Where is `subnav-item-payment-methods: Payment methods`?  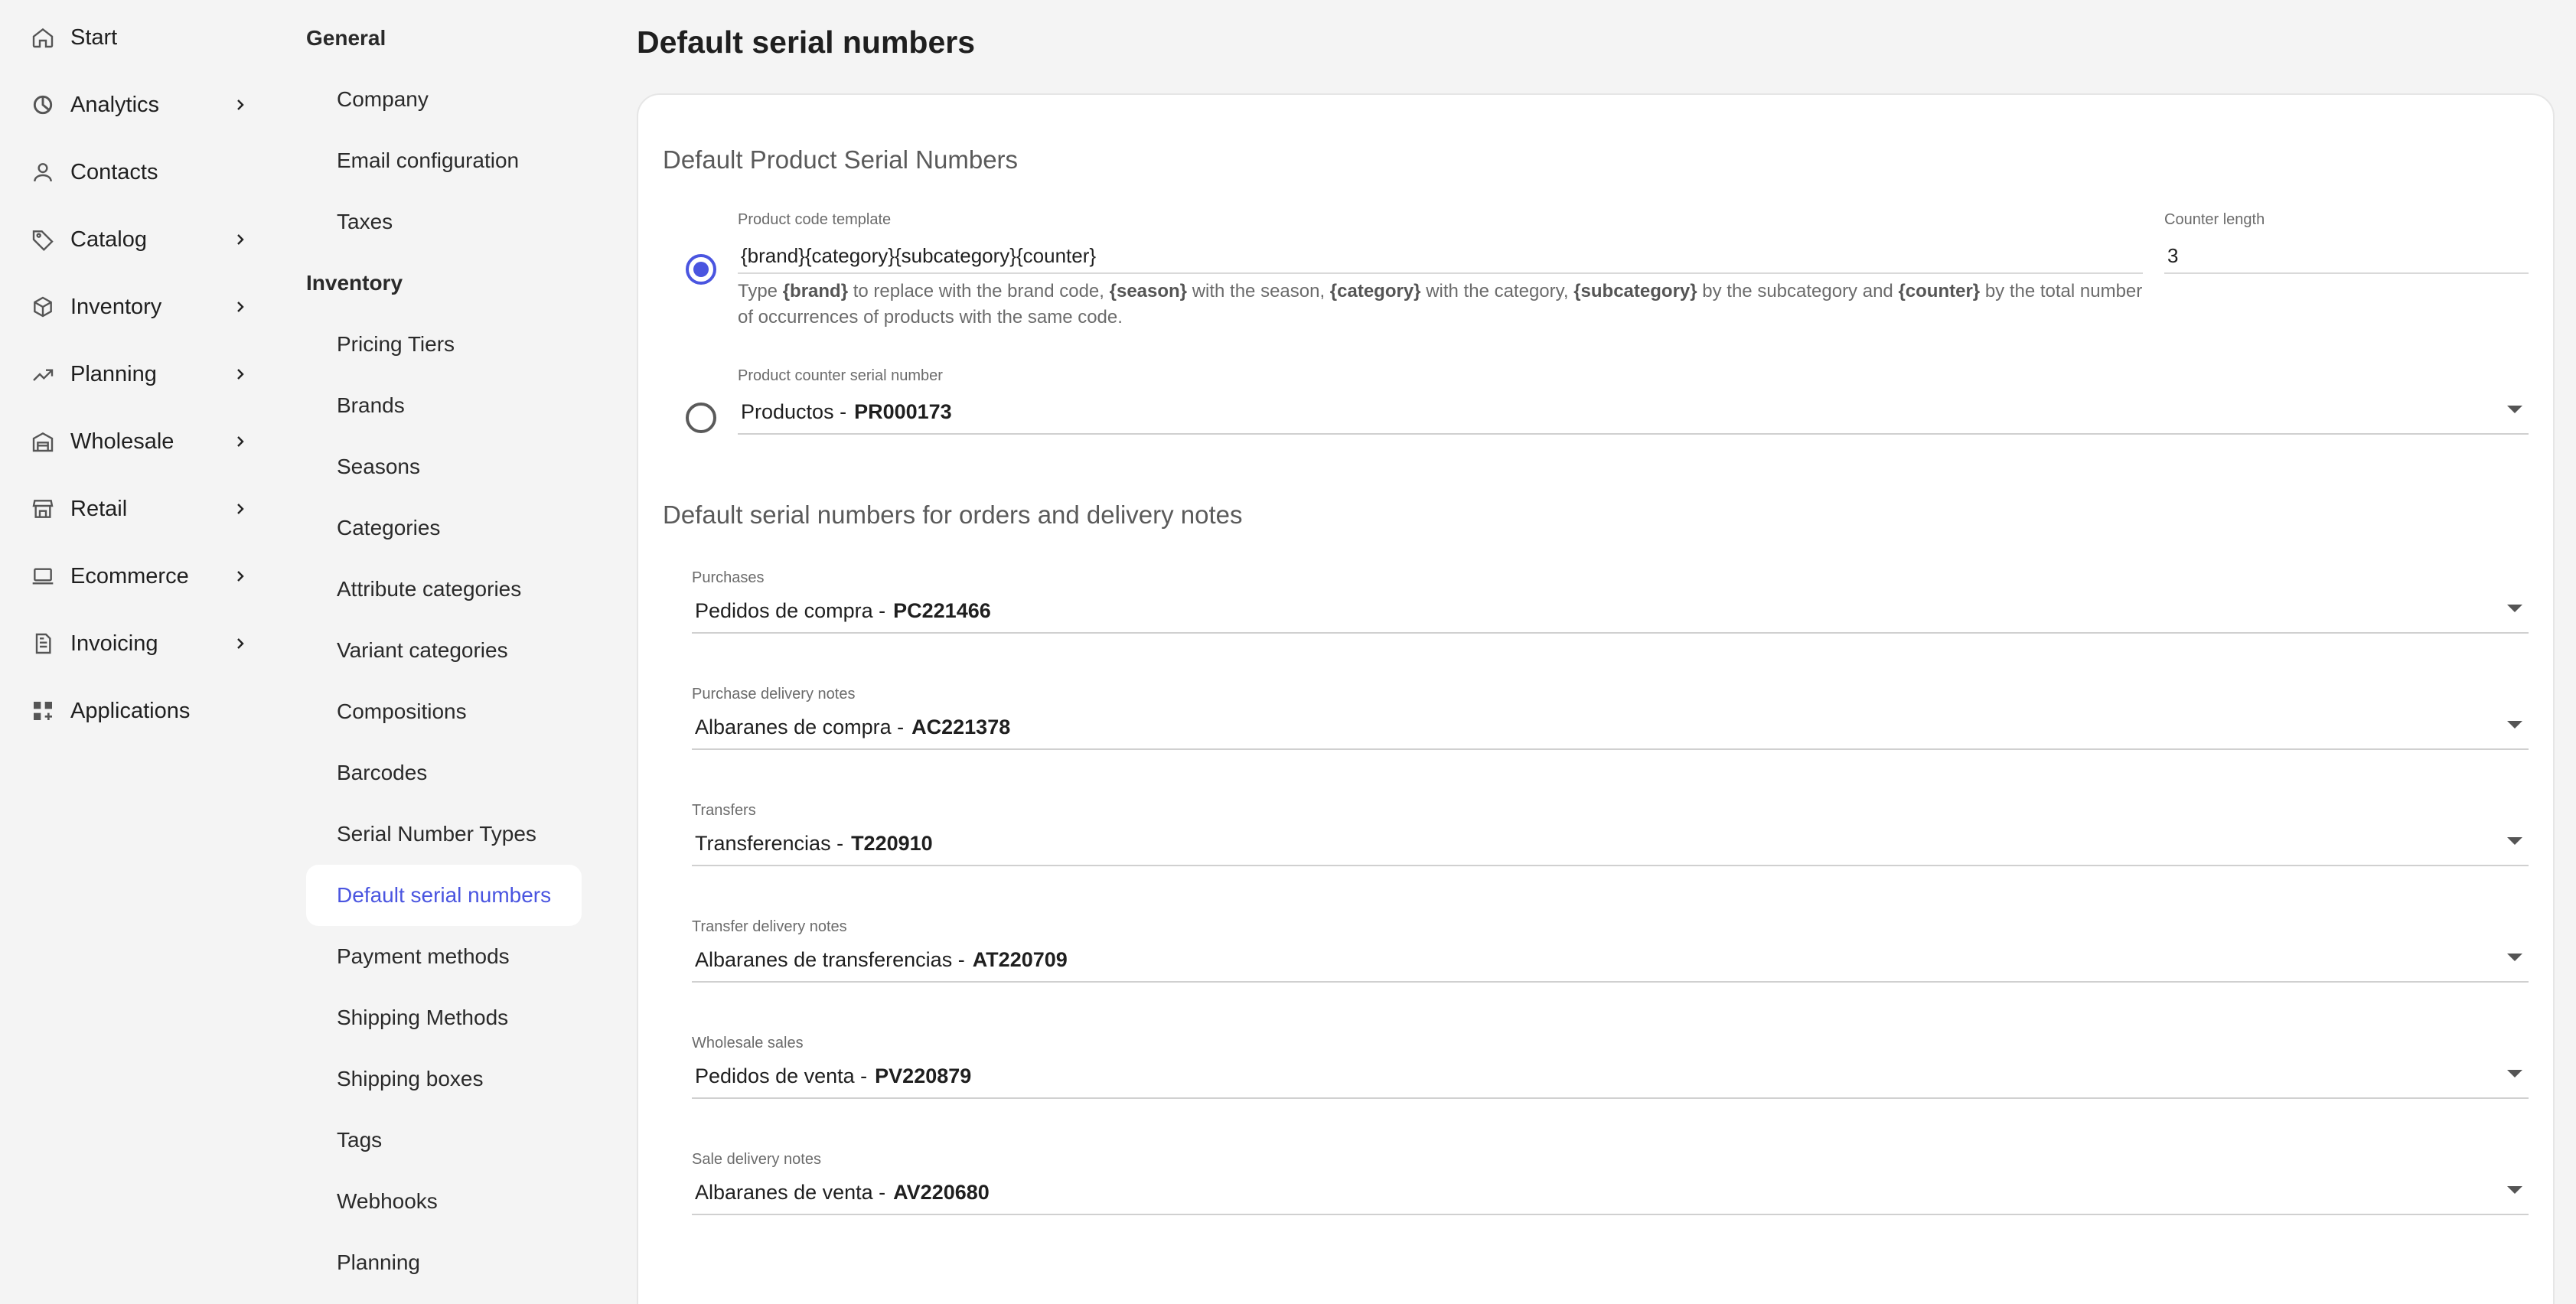
subnav-item-payment-methods: Payment methods is located at coordinates (444, 957).